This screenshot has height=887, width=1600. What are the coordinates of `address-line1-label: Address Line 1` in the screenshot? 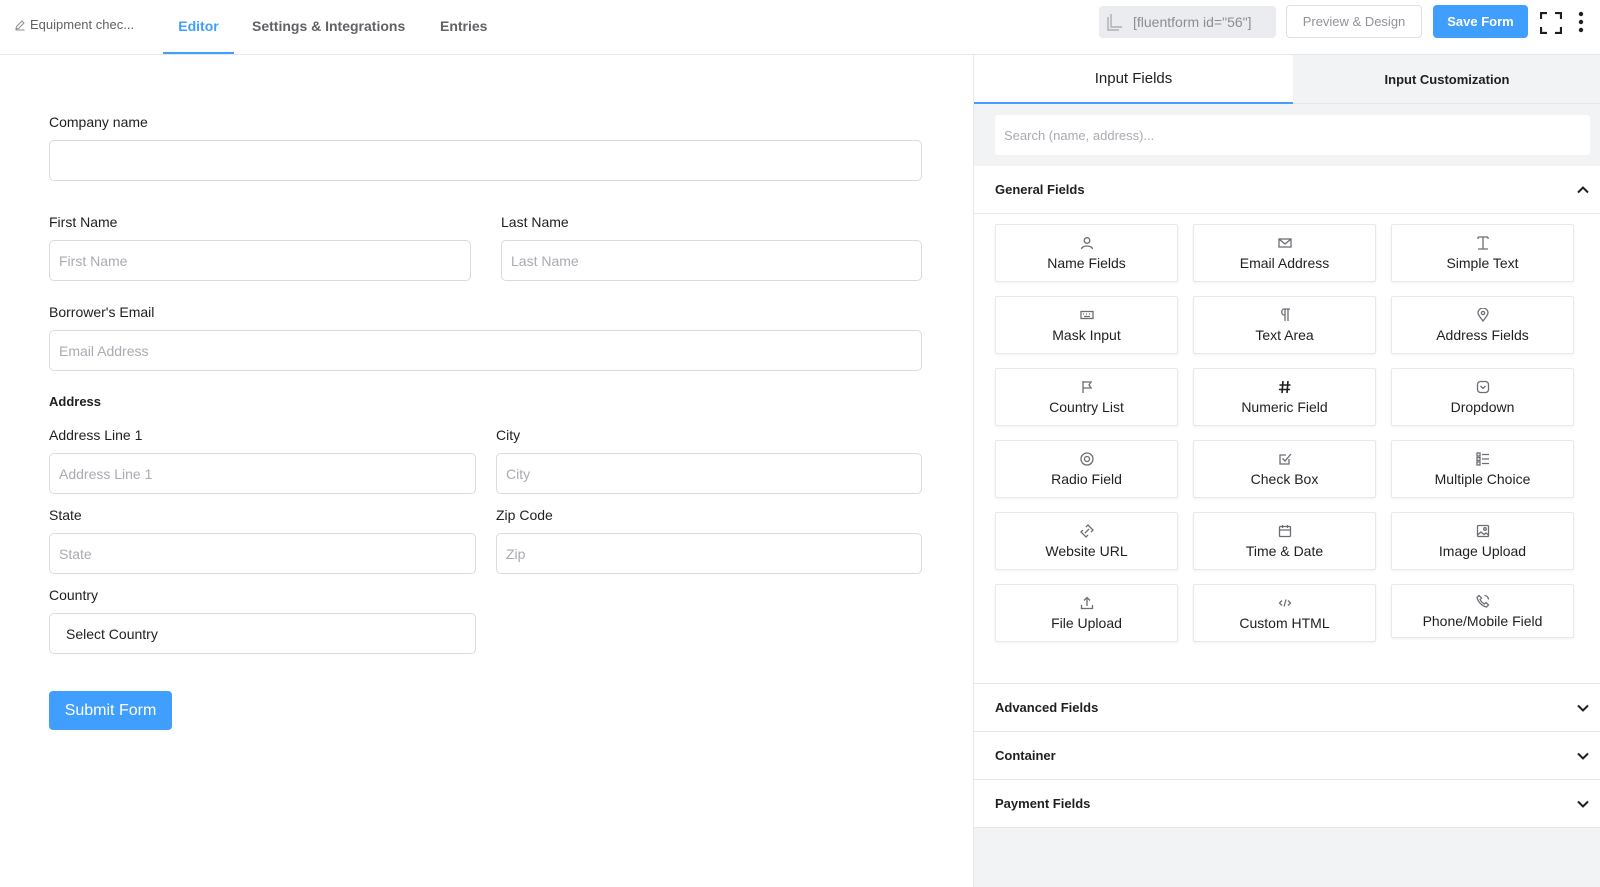 It's located at (96, 435).